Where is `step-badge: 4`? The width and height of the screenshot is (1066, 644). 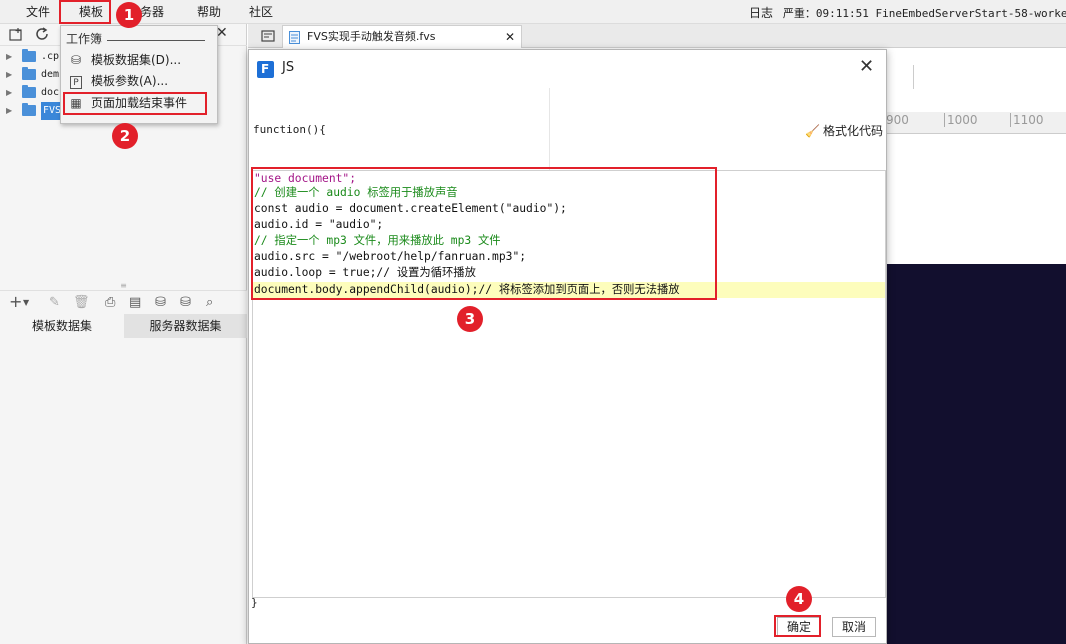 step-badge: 4 is located at coordinates (799, 599).